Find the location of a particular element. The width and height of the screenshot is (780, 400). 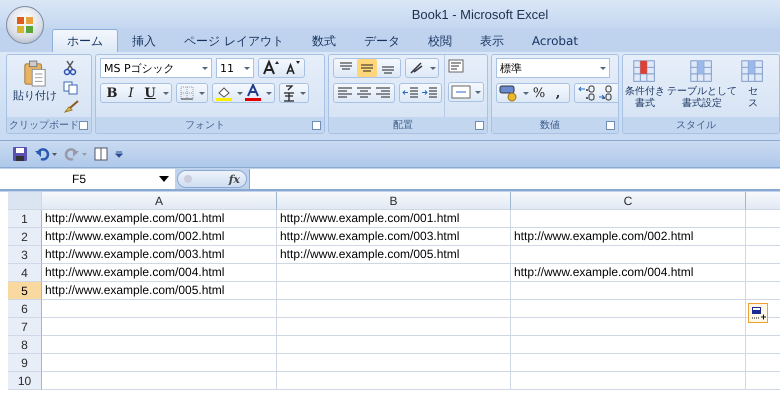

undo-icon is located at coordinates (46, 154).